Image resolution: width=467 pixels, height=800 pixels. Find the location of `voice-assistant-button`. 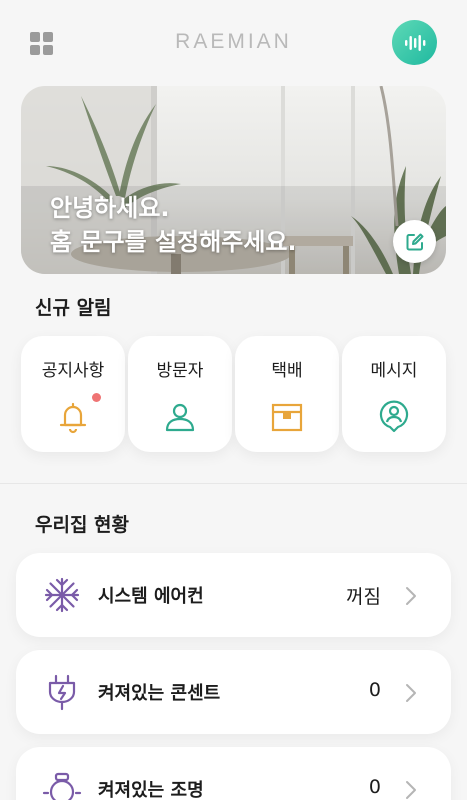

voice-assistant-button is located at coordinates (414, 42).